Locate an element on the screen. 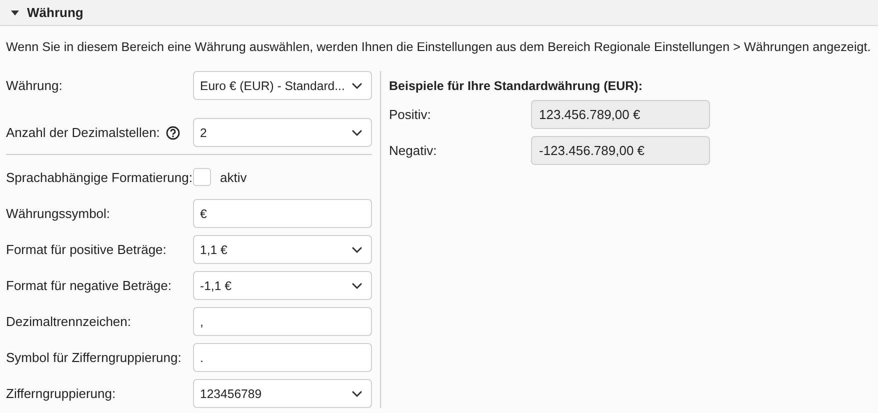 The width and height of the screenshot is (878, 413). field-label: Währungssymbol: is located at coordinates (58, 213).